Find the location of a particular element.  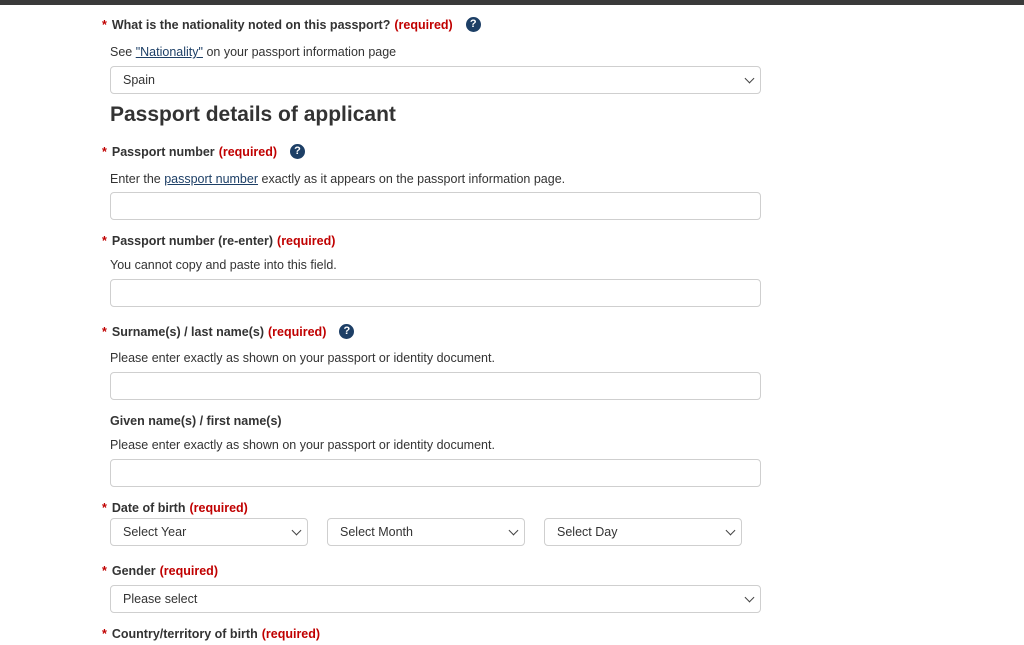

dob-year-value: Select Year is located at coordinates (155, 532).